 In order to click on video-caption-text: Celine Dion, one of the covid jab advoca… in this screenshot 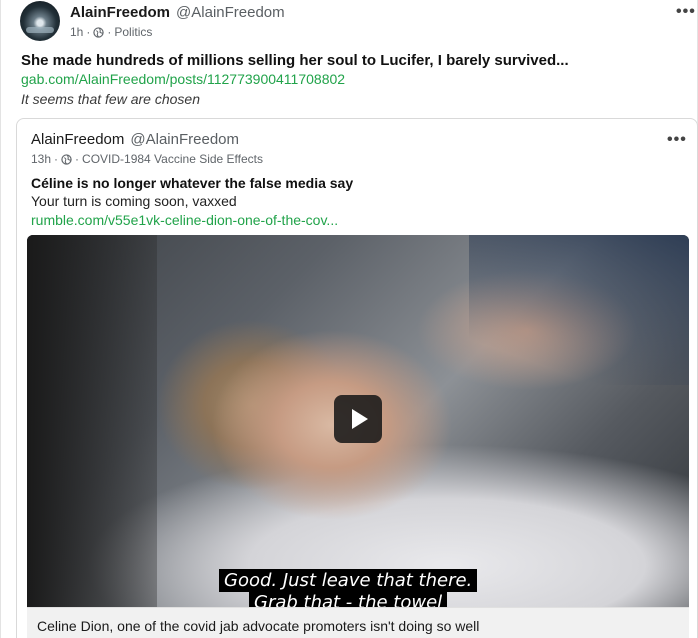, I will do `click(258, 626)`.